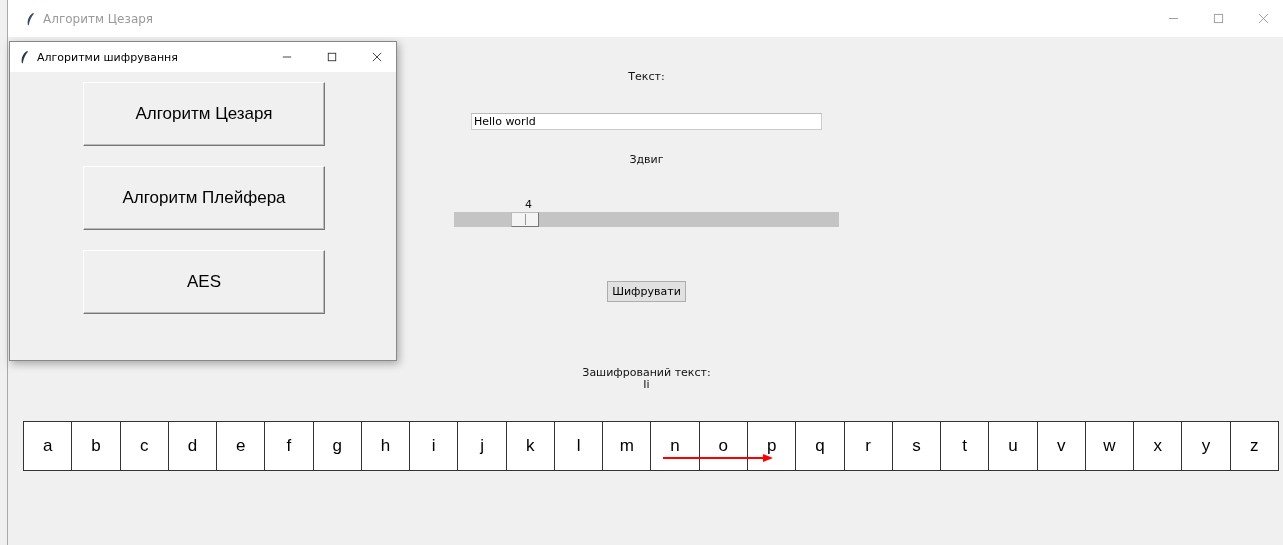 This screenshot has height=545, width=1283. I want to click on letter-cell: k, so click(530, 446).